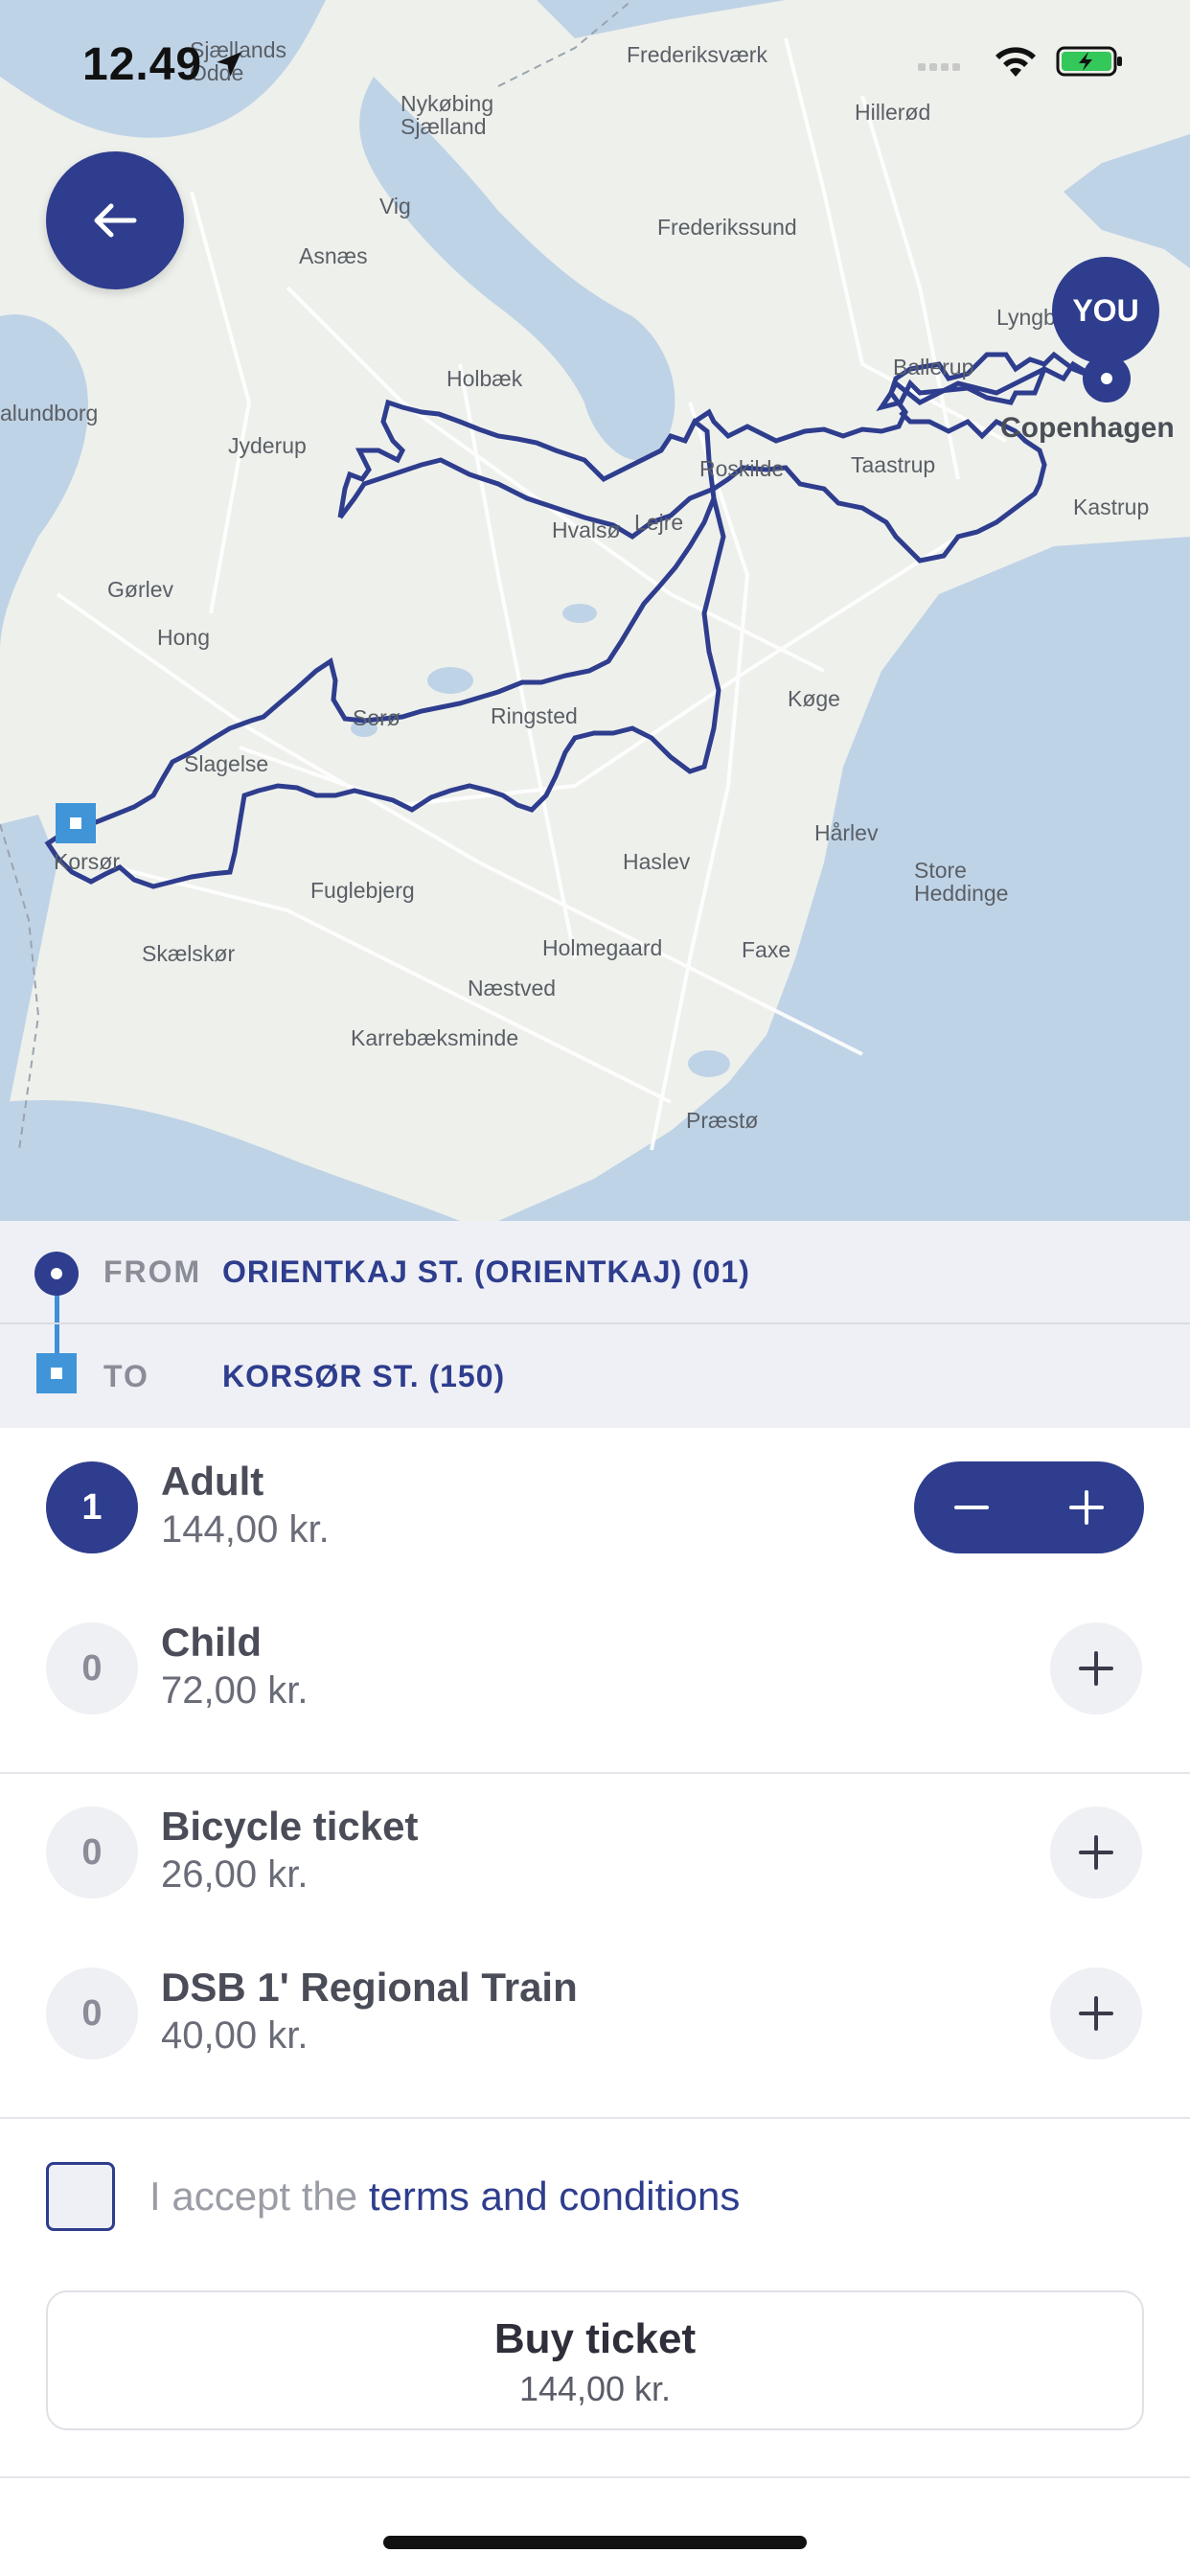 The image size is (1190, 2576). Describe the element at coordinates (595, 1509) in the screenshot. I see `ticket-row-adult: 1 Adult 144,00 kr.` at that location.